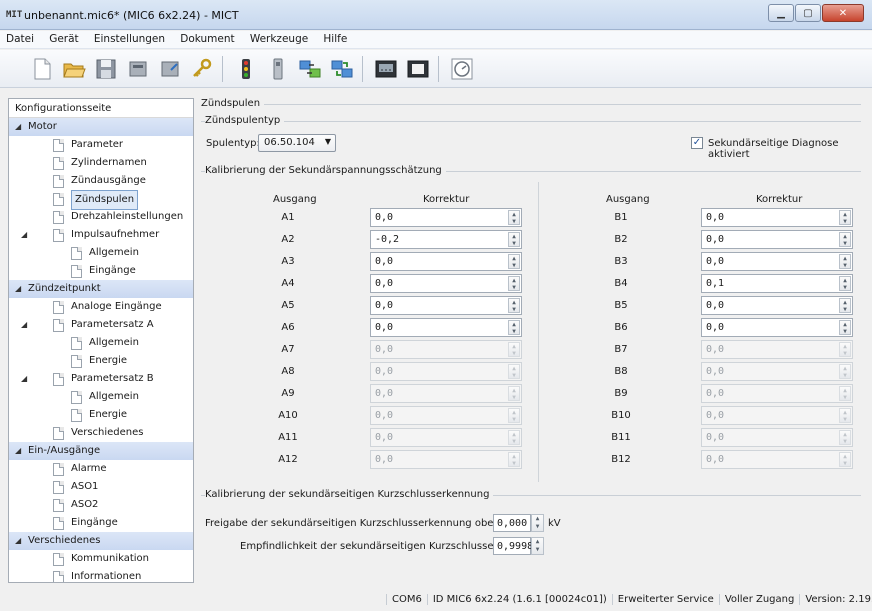 This screenshot has width=872, height=611. What do you see at coordinates (101, 289) in the screenshot?
I see `tree-item: ◢ Zündzeitpunkt` at bounding box center [101, 289].